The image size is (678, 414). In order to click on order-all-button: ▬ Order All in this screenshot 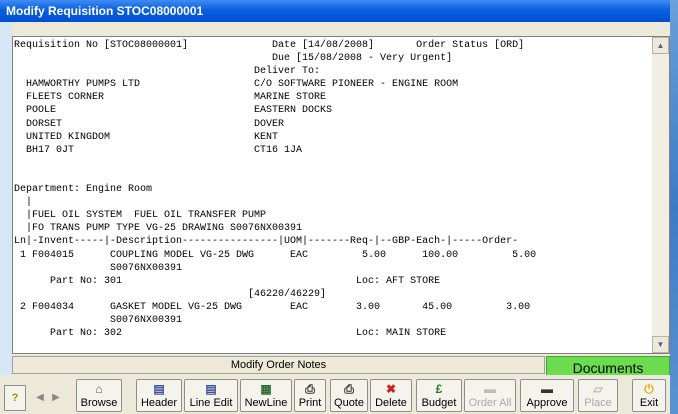, I will do `click(490, 395)`.